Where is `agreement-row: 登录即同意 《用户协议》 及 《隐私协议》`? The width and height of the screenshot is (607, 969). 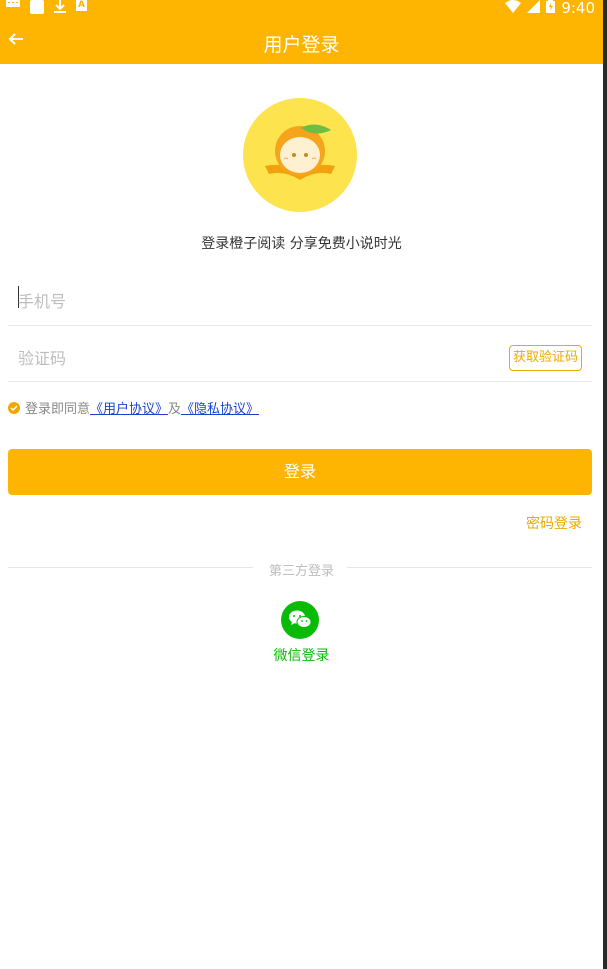
agreement-row: 登录即同意 《用户协议》 及 《隐私协议》 is located at coordinates (133, 407).